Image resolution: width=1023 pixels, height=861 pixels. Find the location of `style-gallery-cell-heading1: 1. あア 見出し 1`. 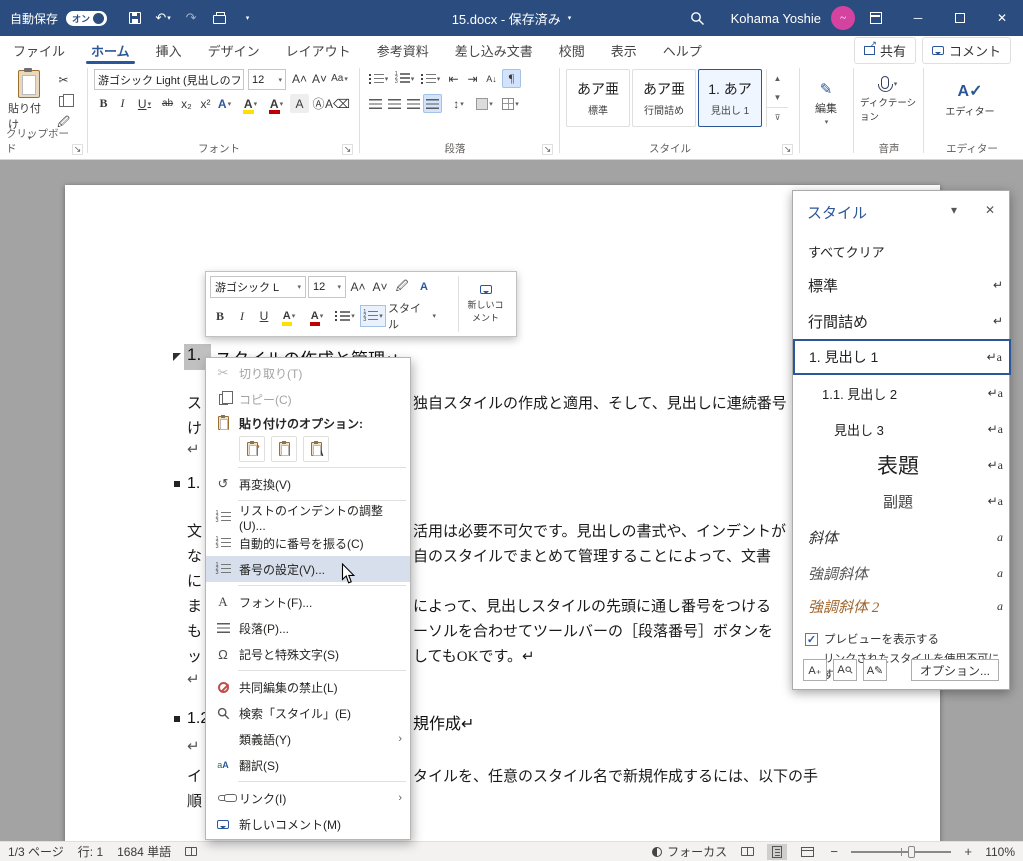

style-gallery-cell-heading1: 1. あア 見出し 1 is located at coordinates (730, 98).